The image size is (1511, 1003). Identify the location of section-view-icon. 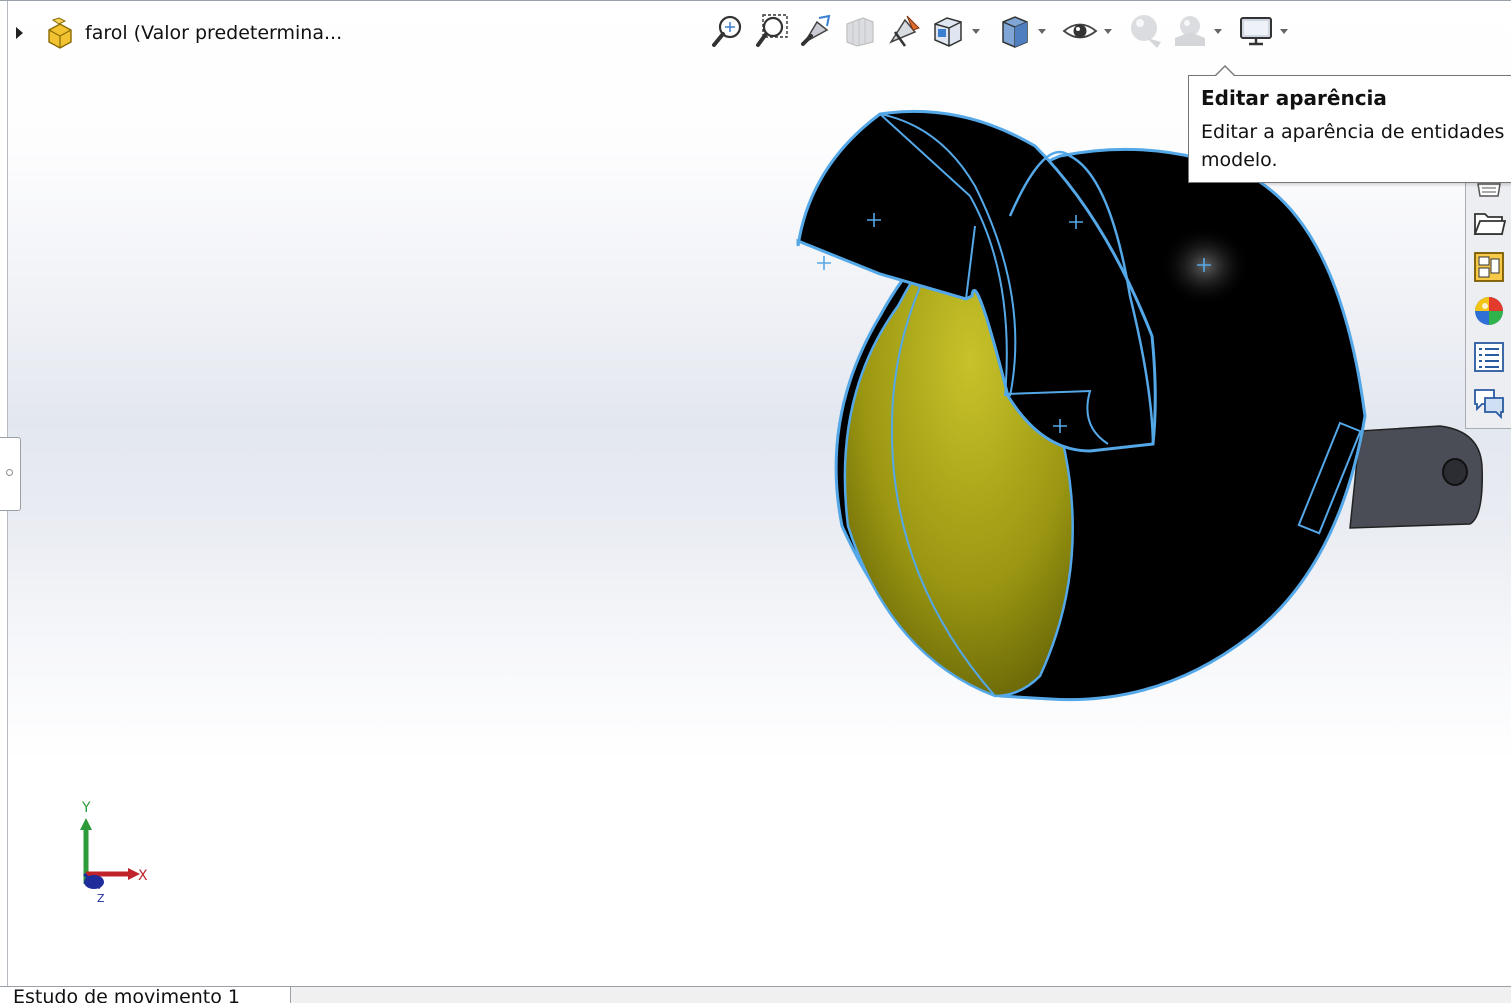
(860, 32).